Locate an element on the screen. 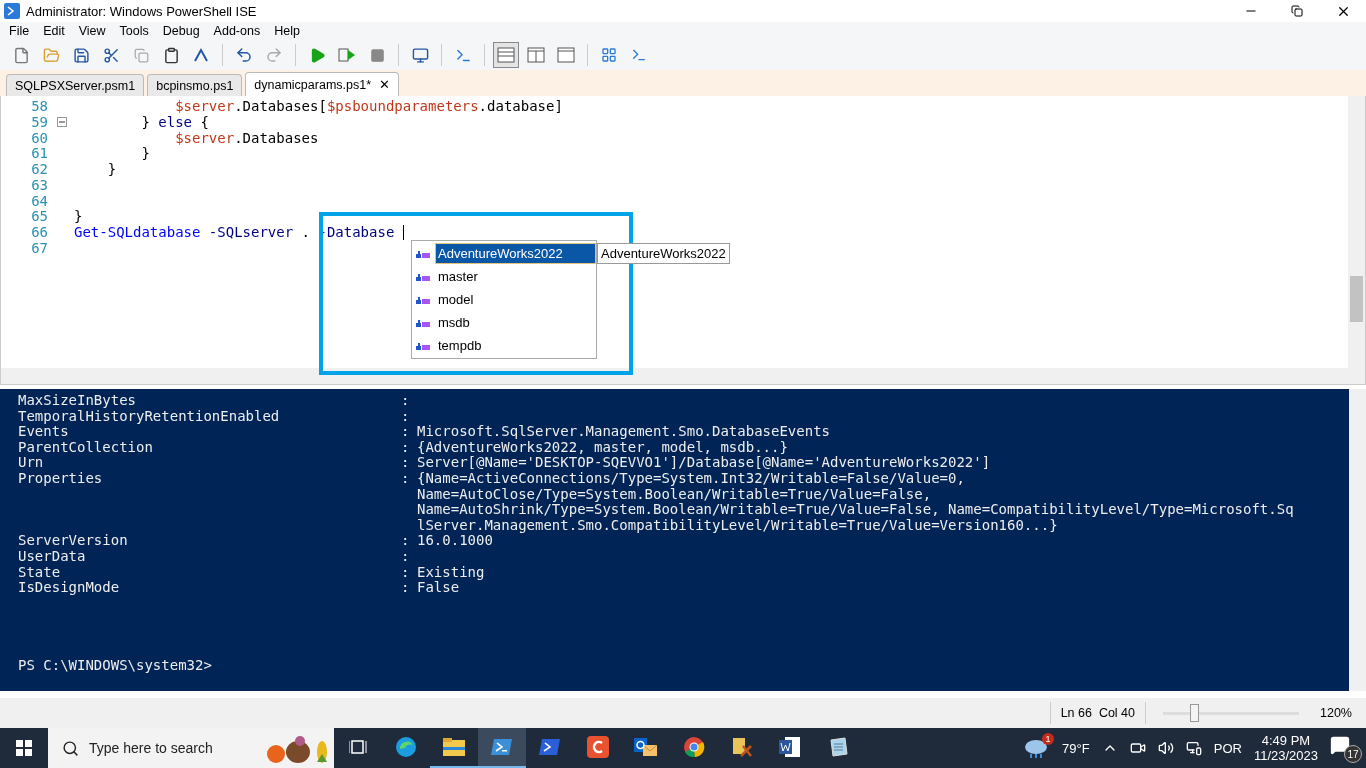  property-name: Events is located at coordinates (43, 432).